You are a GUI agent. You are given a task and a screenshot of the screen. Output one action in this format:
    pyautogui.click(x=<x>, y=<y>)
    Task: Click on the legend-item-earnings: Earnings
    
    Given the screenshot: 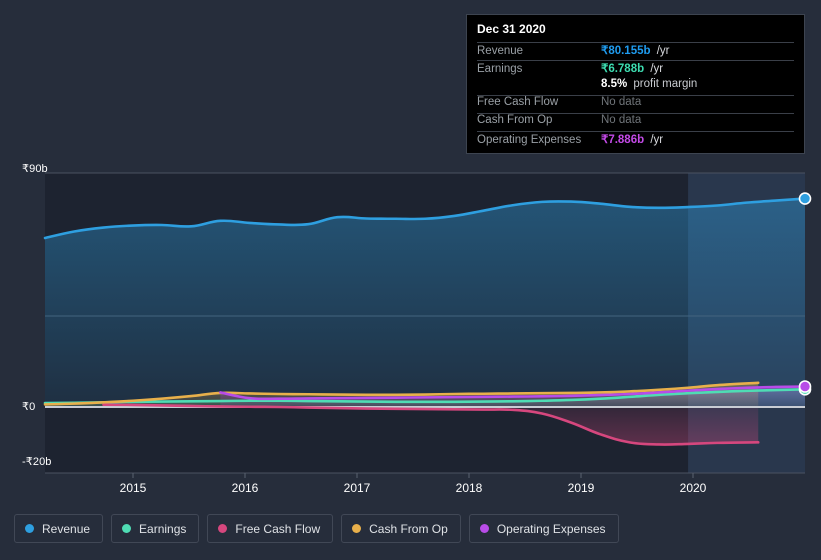 What is the action you would take?
    pyautogui.click(x=155, y=528)
    